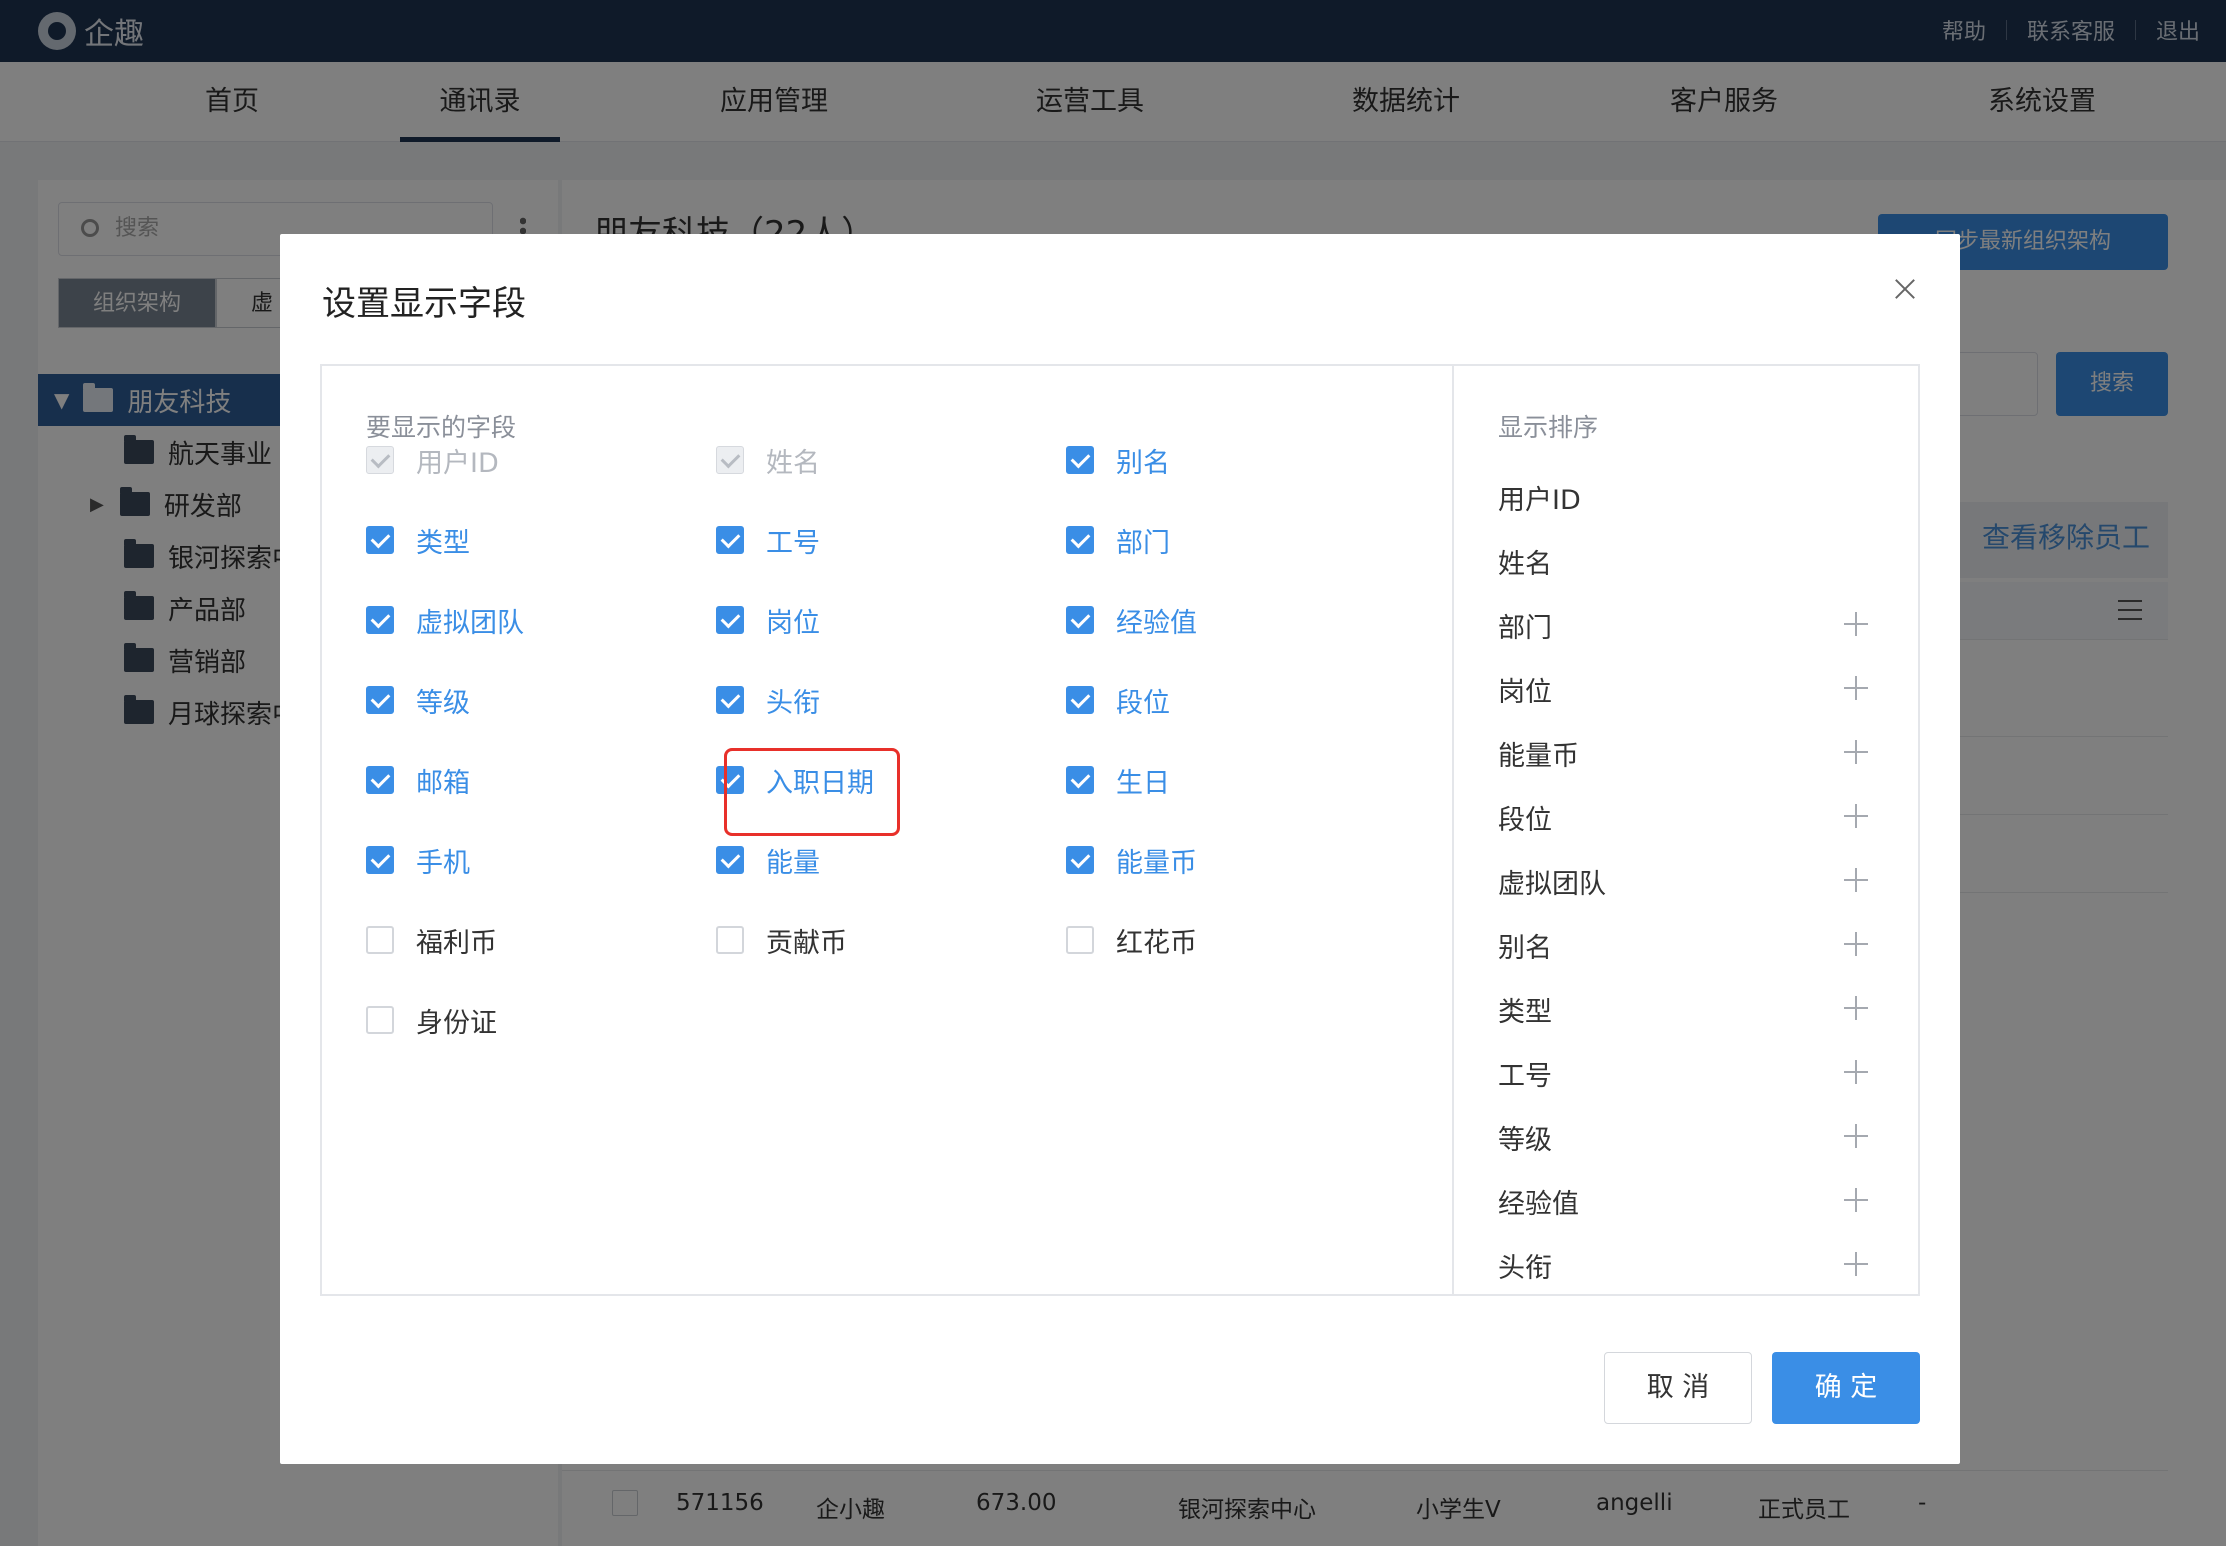  I want to click on field-option: 姓名, so click(768, 460).